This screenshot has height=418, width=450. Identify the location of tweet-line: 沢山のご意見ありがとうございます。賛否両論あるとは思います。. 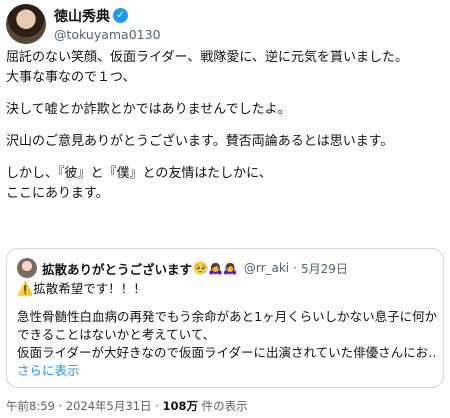
(200, 141).